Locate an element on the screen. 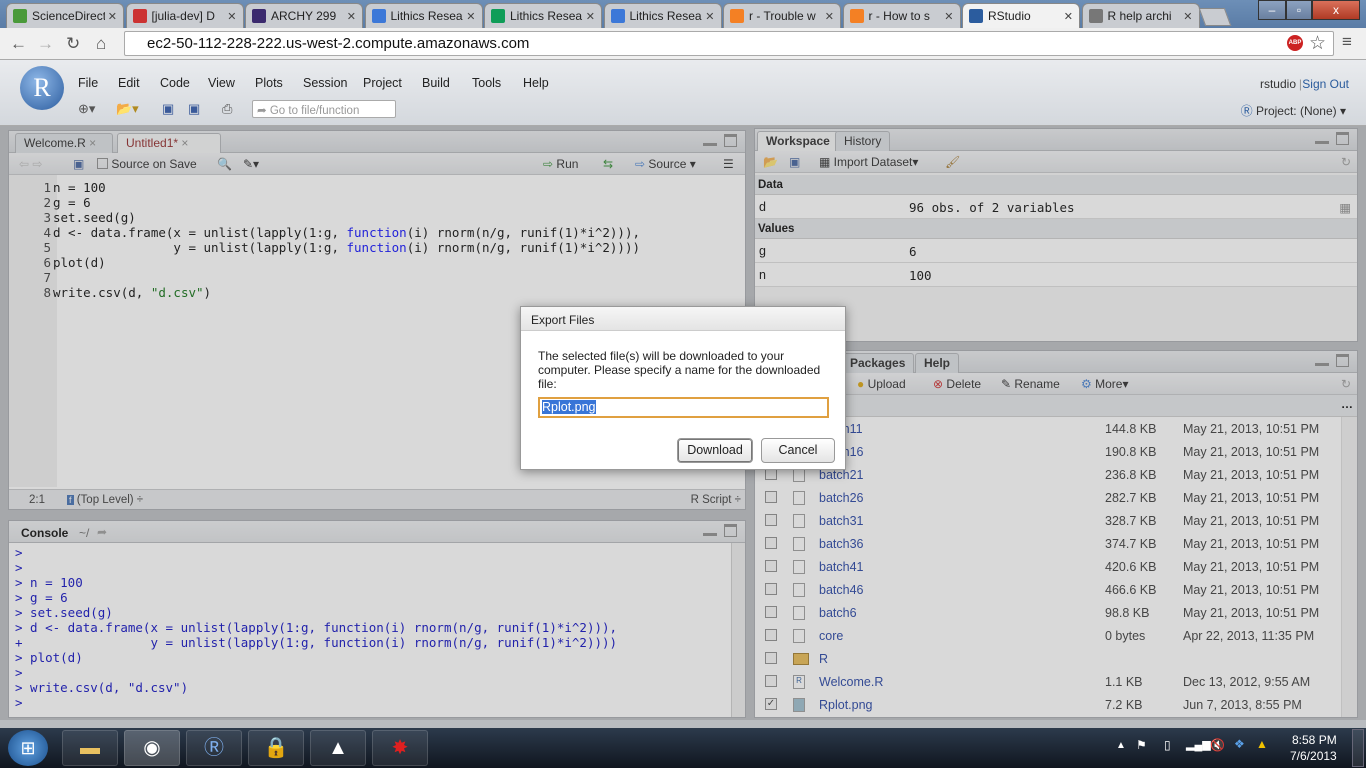 The width and height of the screenshot is (1366, 768). new-file-icon: ⊕▾ is located at coordinates (86, 110).